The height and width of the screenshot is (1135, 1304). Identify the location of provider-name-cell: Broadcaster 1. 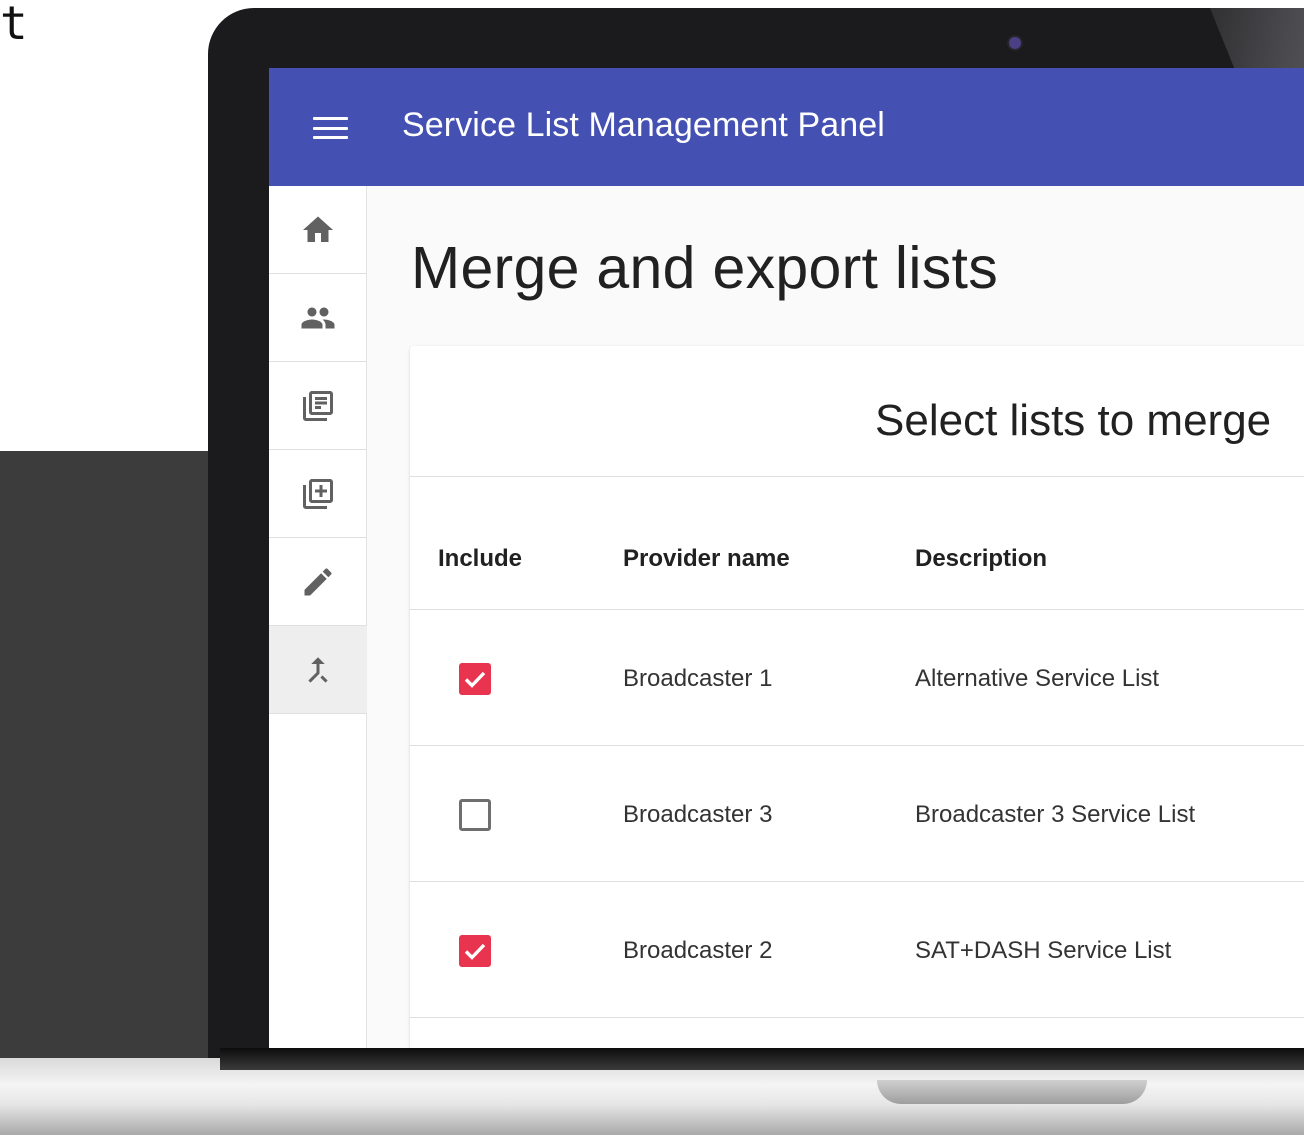
(698, 678).